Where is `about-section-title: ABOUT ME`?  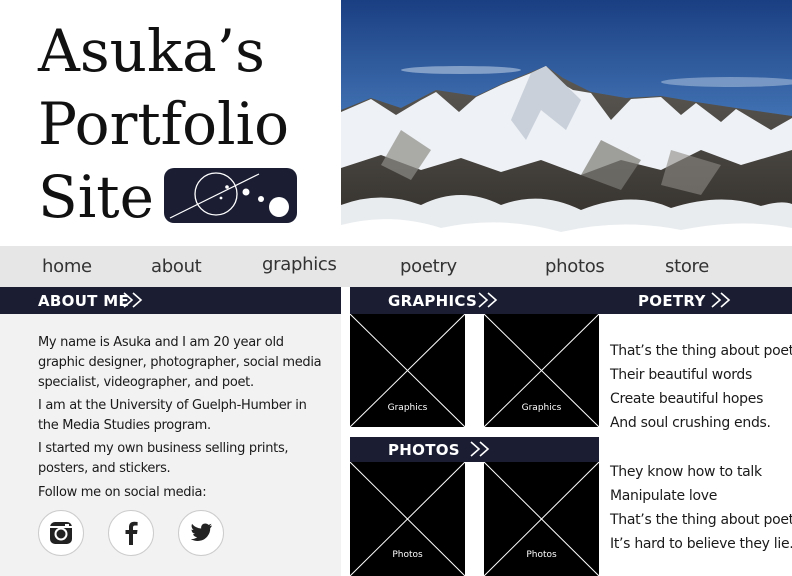 about-section-title: ABOUT ME is located at coordinates (84, 301).